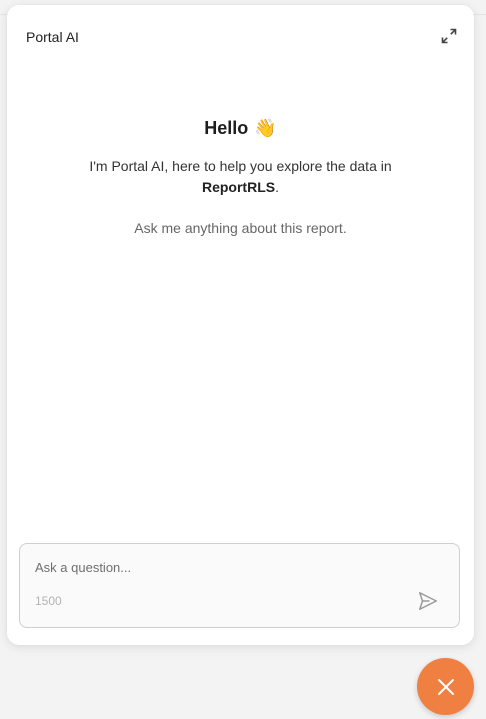  I want to click on expand-icon, so click(449, 36).